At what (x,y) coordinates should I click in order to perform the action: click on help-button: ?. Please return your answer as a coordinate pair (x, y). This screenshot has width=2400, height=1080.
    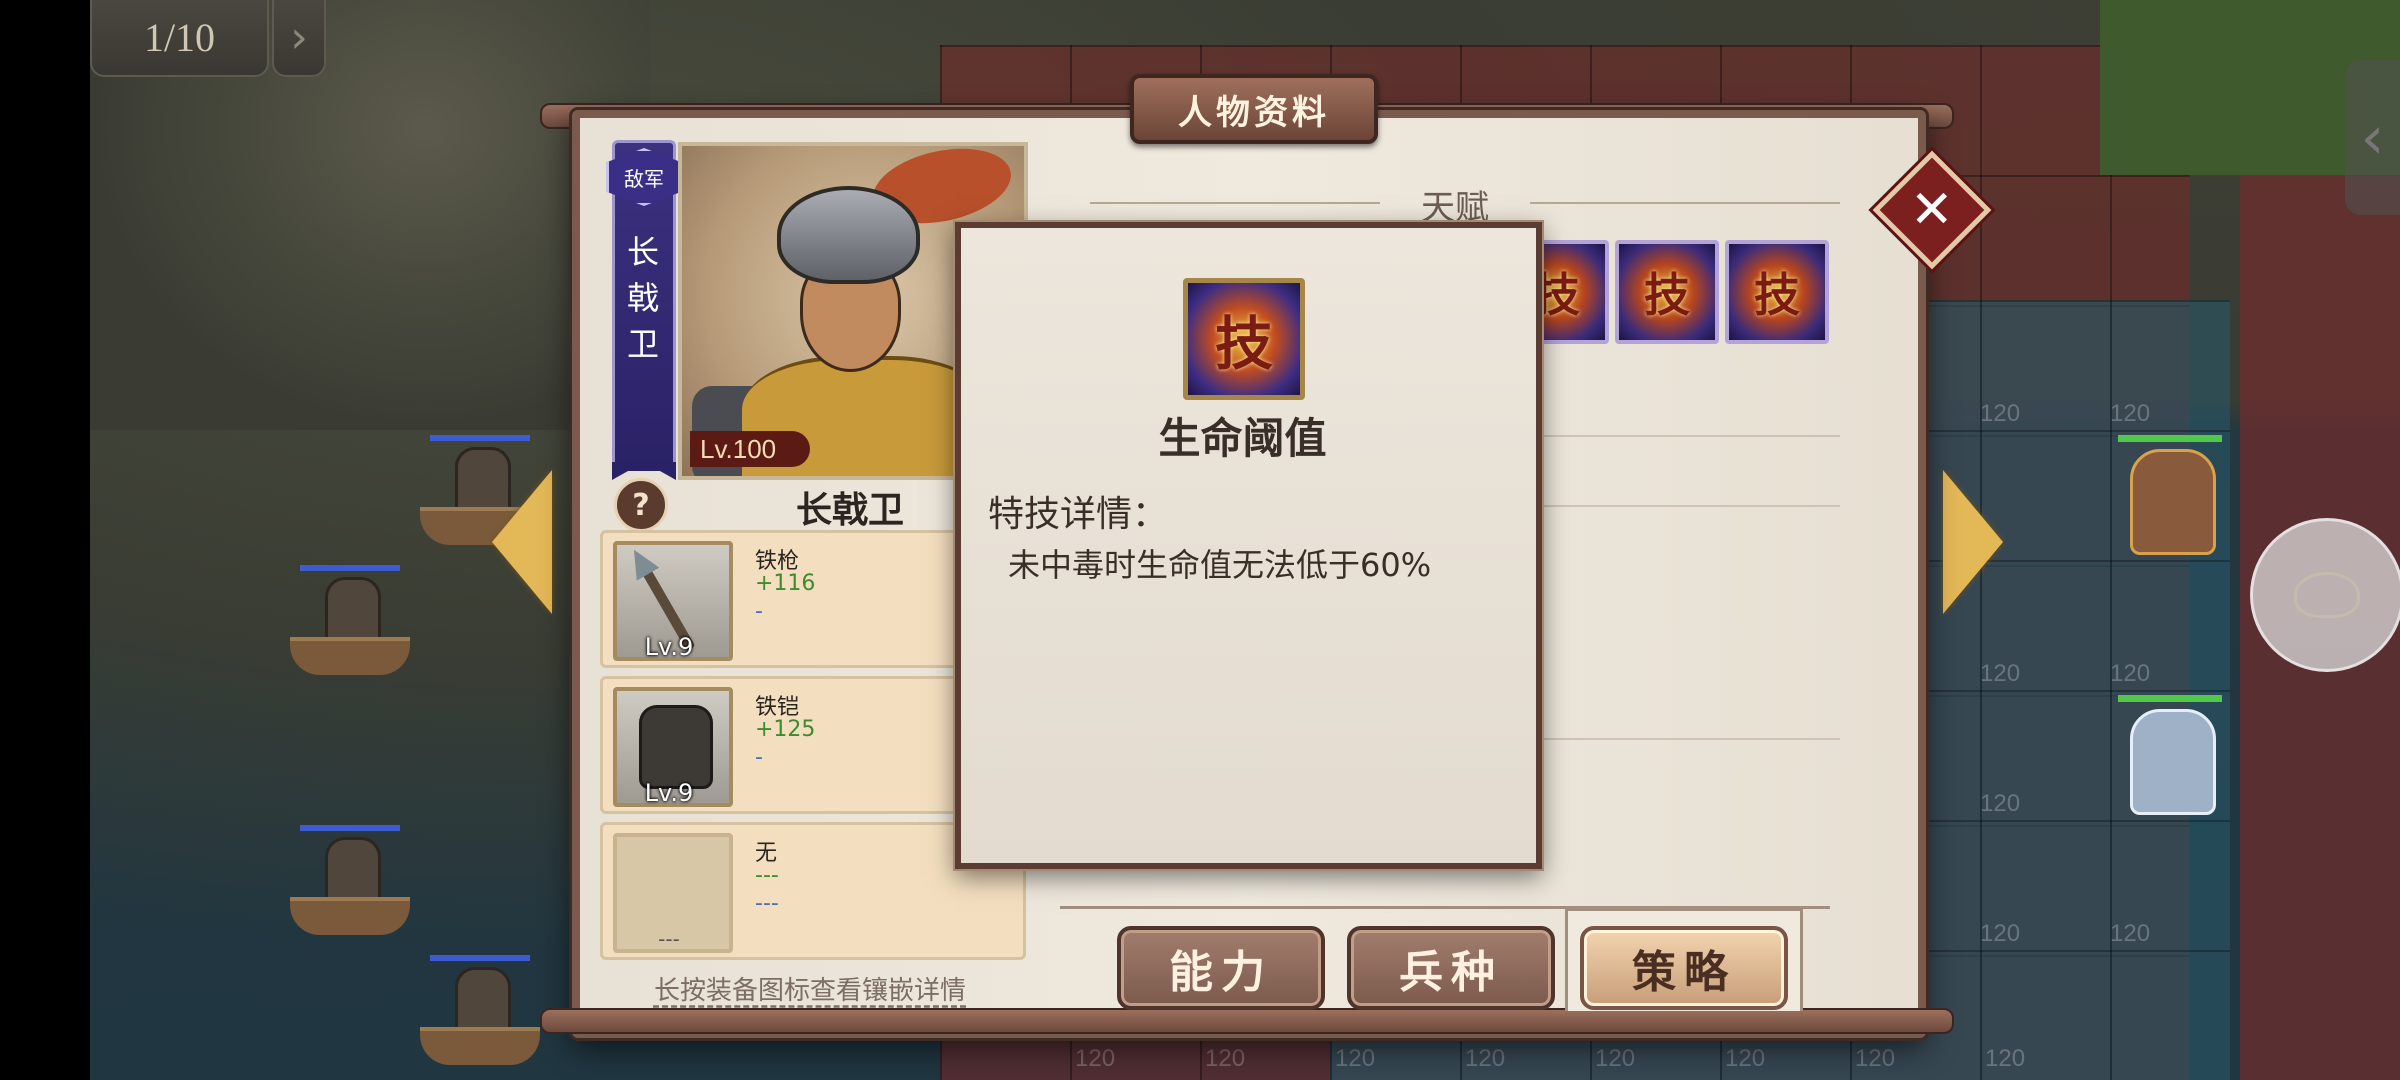
    Looking at the image, I should click on (641, 505).